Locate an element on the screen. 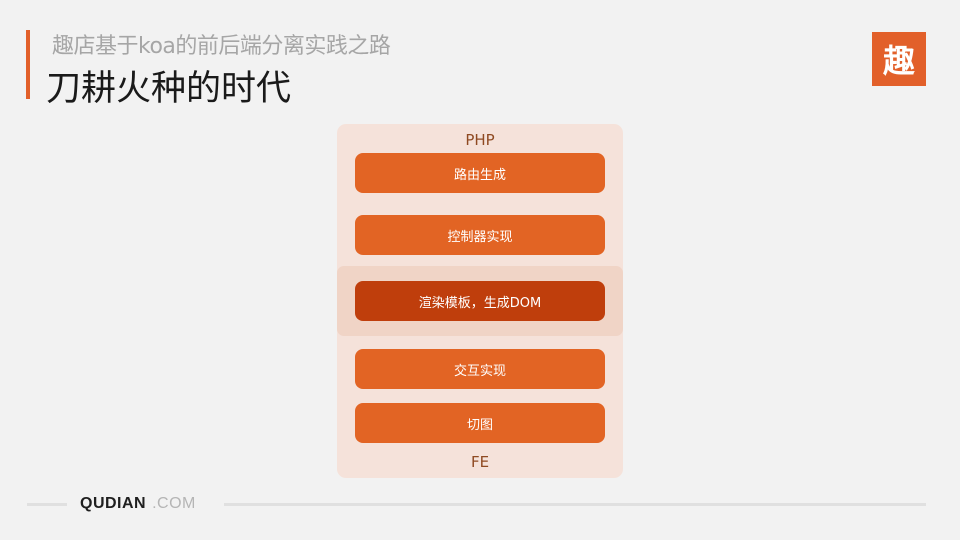  step-controller-implementation: 控制器实现 is located at coordinates (480, 235).